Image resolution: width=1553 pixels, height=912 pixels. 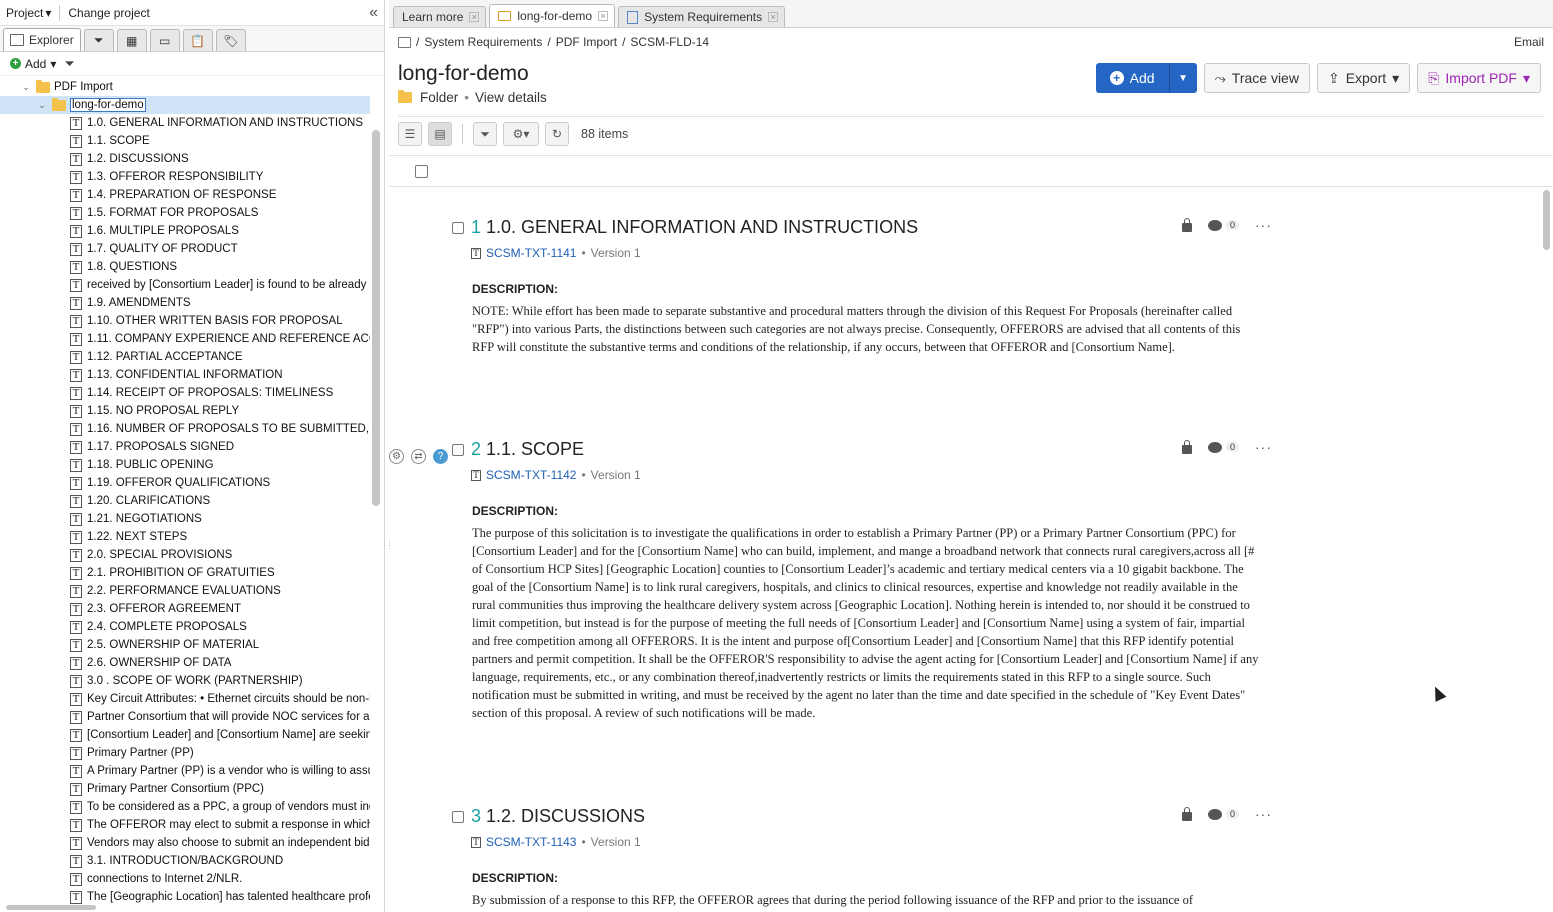 I want to click on tree-item: T 1.10. OTHER WRITTEN BASIS FOR PROPOSAL, so click(x=185, y=321).